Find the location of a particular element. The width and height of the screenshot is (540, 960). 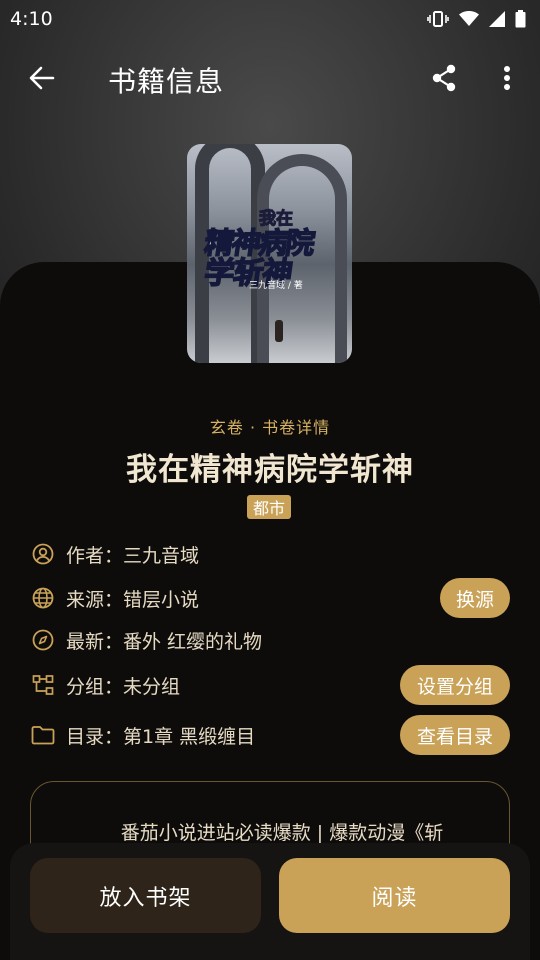

vibrate-icon is located at coordinates (438, 19).